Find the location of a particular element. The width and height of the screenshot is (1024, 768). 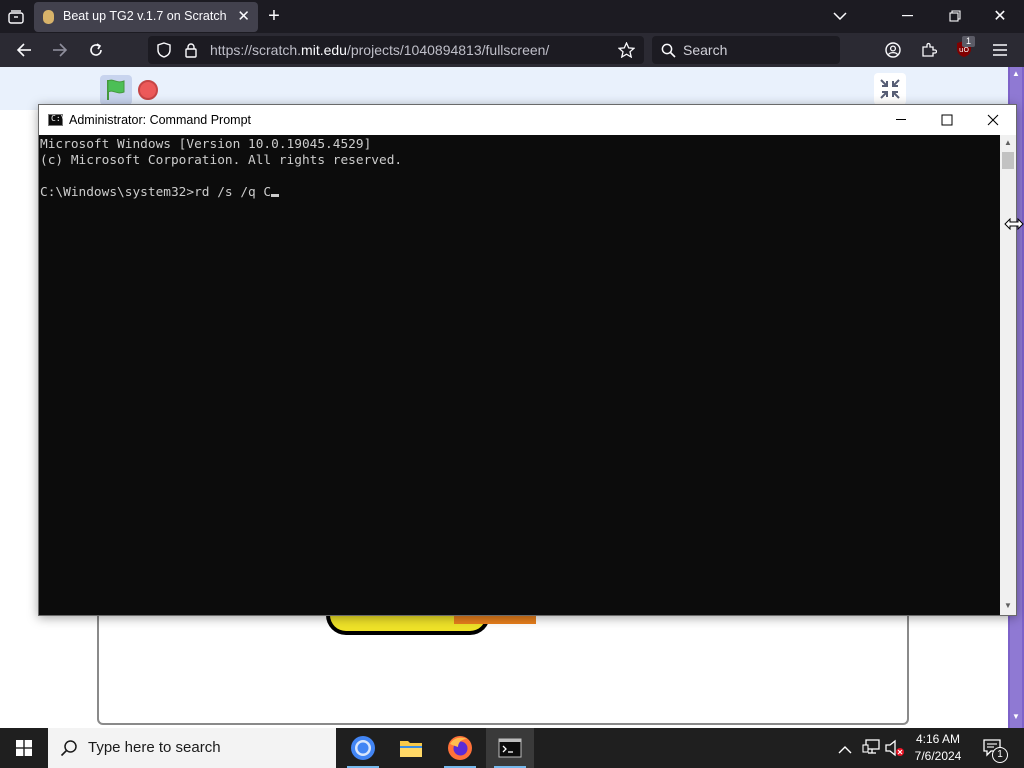

chrome-icon is located at coordinates (363, 748).